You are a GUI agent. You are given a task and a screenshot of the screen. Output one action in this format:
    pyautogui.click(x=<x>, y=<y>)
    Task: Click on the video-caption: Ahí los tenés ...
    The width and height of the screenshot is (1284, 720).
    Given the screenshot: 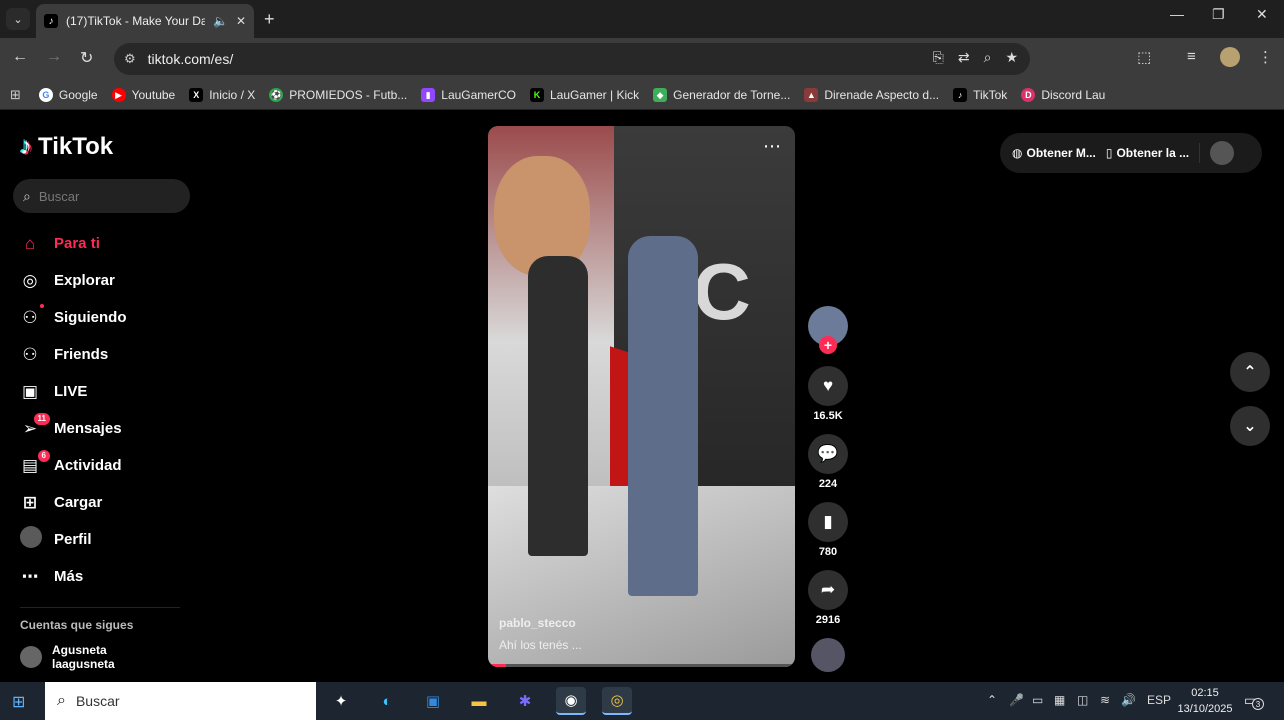 What is the action you would take?
    pyautogui.click(x=540, y=645)
    